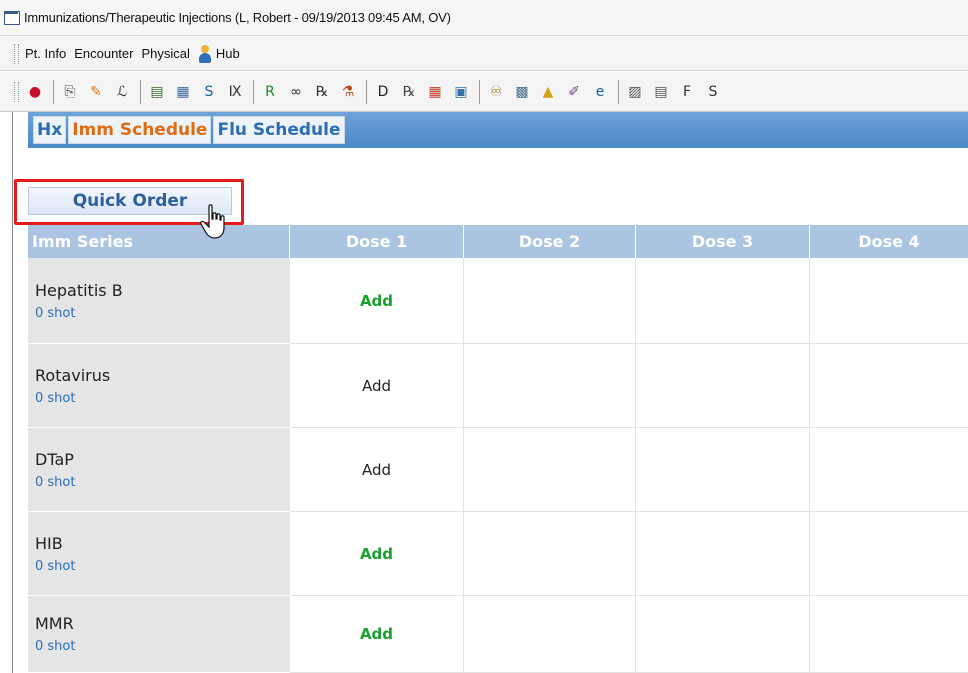 Image resolution: width=968 pixels, height=673 pixels. I want to click on series-cell: HIB 0 shot, so click(159, 554).